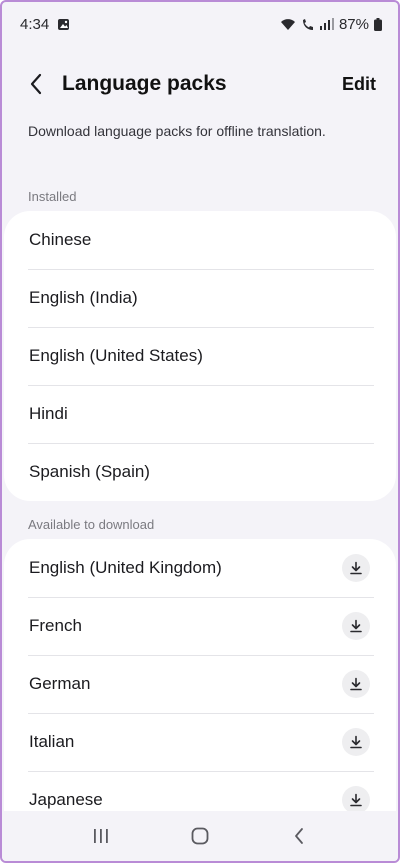 Image resolution: width=400 pixels, height=863 pixels. Describe the element at coordinates (52, 196) in the screenshot. I see `installed-section-label: Installed` at that location.